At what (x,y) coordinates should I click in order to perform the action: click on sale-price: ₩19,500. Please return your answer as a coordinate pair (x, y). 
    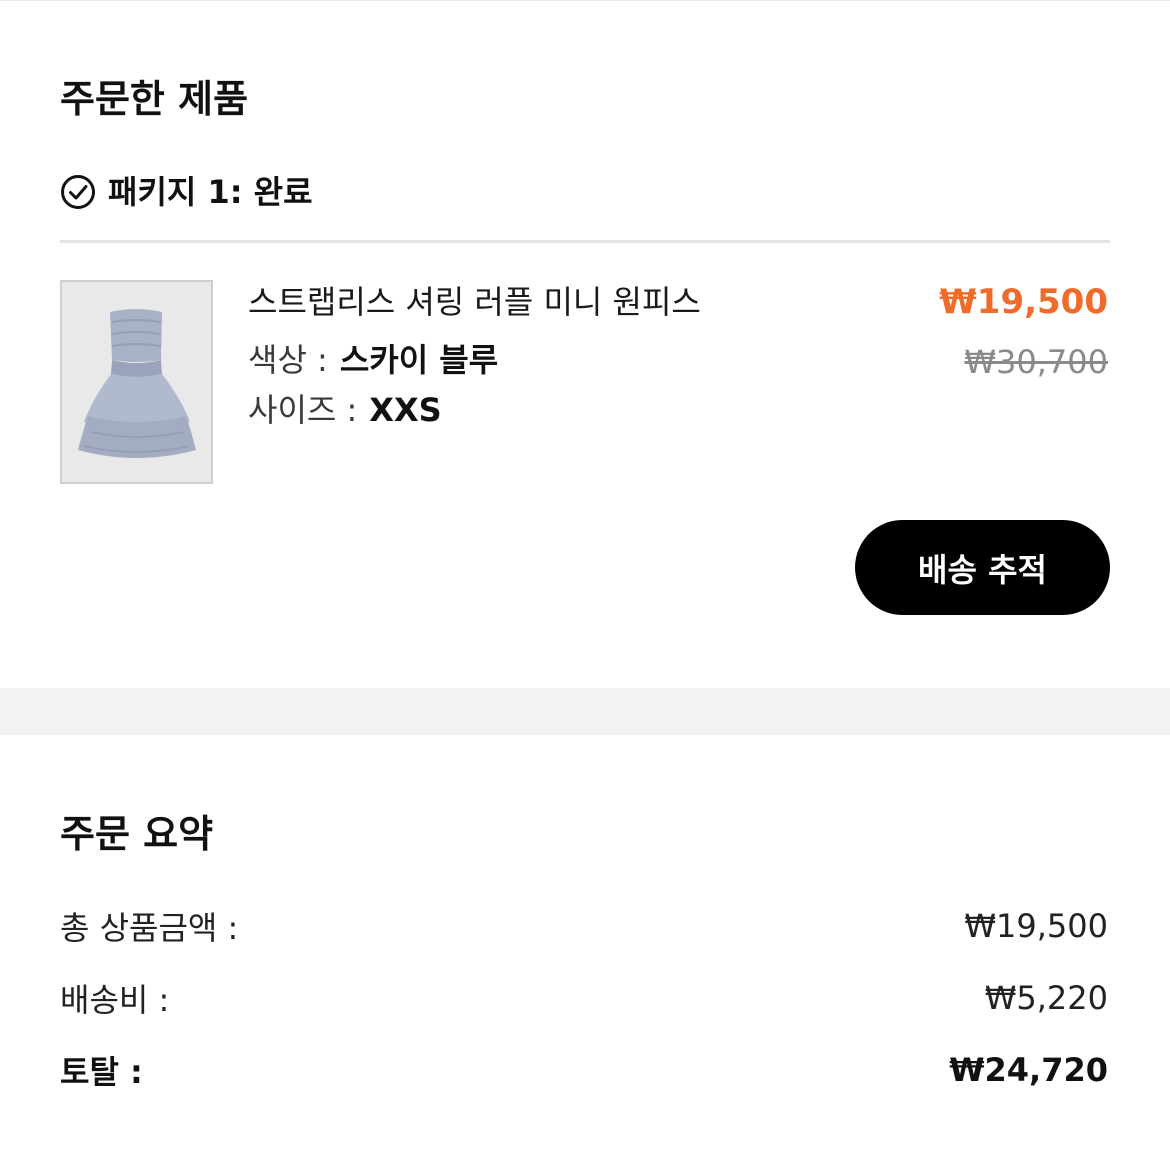
    Looking at the image, I should click on (1023, 302).